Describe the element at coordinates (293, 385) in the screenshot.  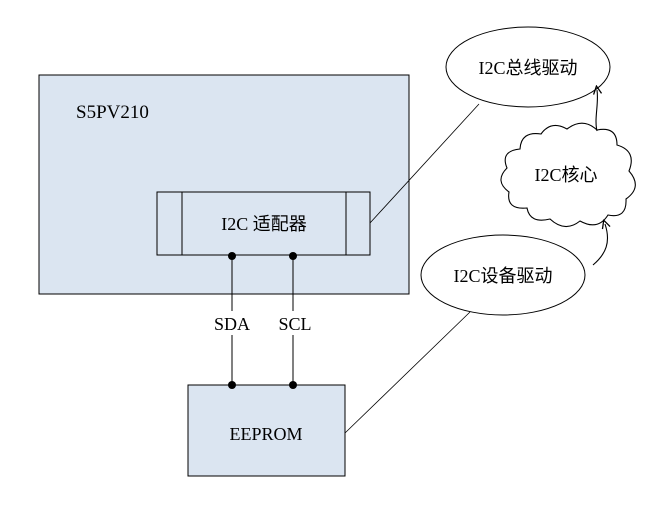
I see `scl-bottom-node` at that location.